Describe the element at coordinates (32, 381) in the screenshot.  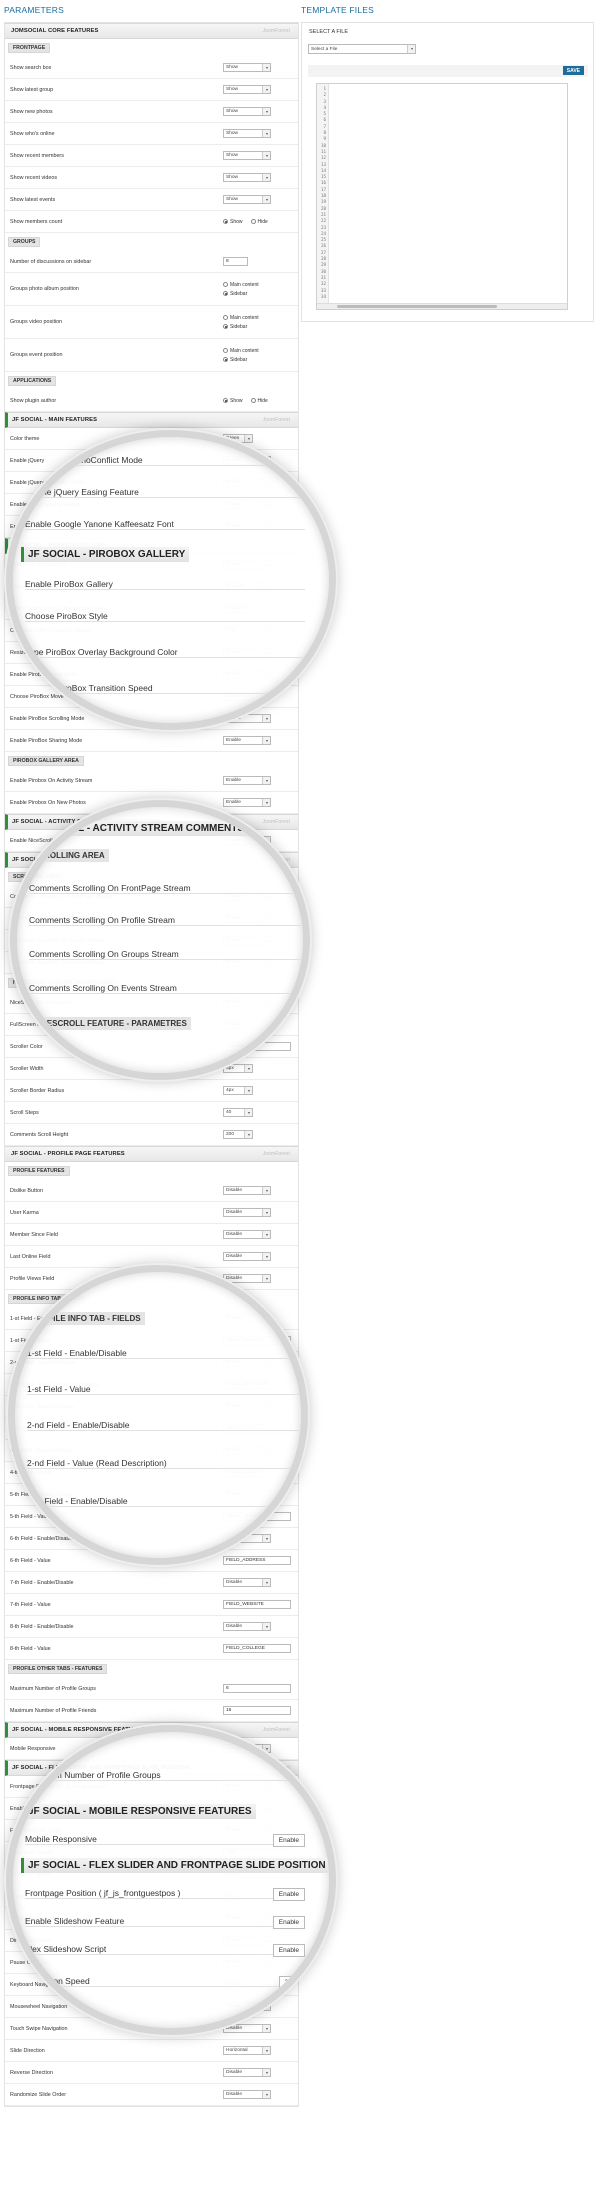
I see `subsection-title: APPLICATIONS` at that location.